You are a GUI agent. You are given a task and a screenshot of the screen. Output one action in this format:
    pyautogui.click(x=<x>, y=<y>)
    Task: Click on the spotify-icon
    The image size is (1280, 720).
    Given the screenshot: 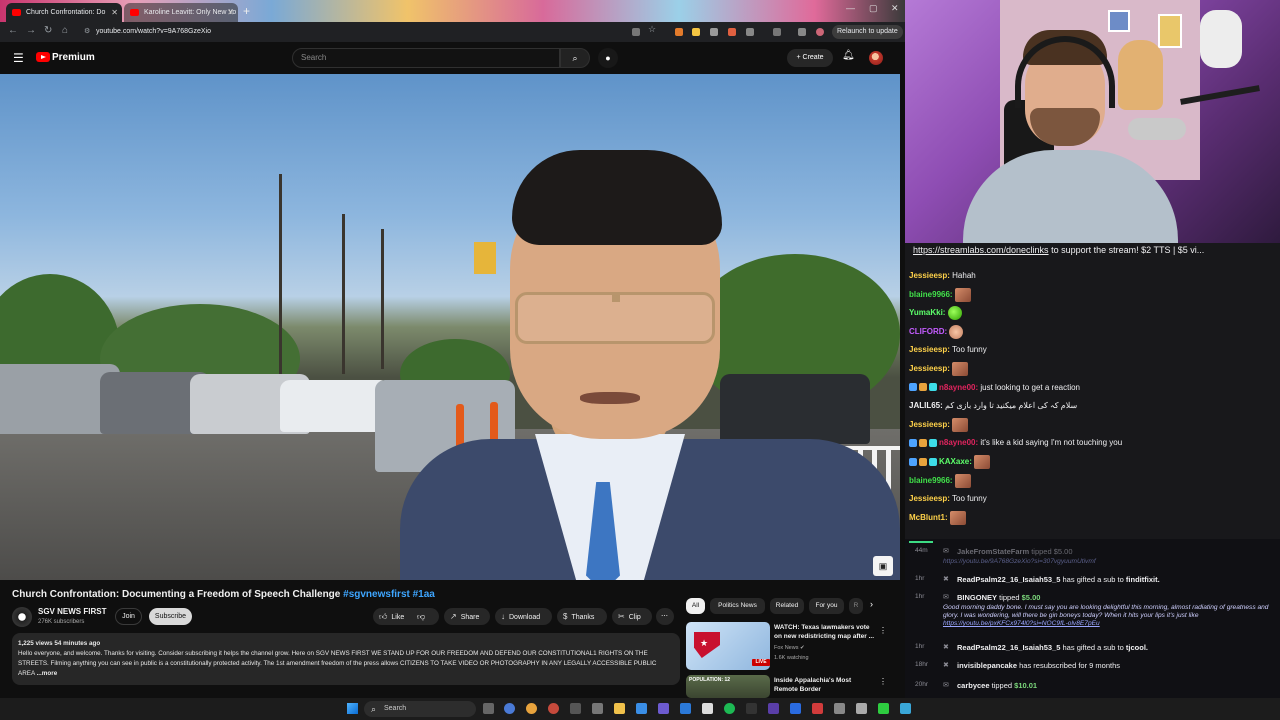 What is the action you would take?
    pyautogui.click(x=729, y=708)
    